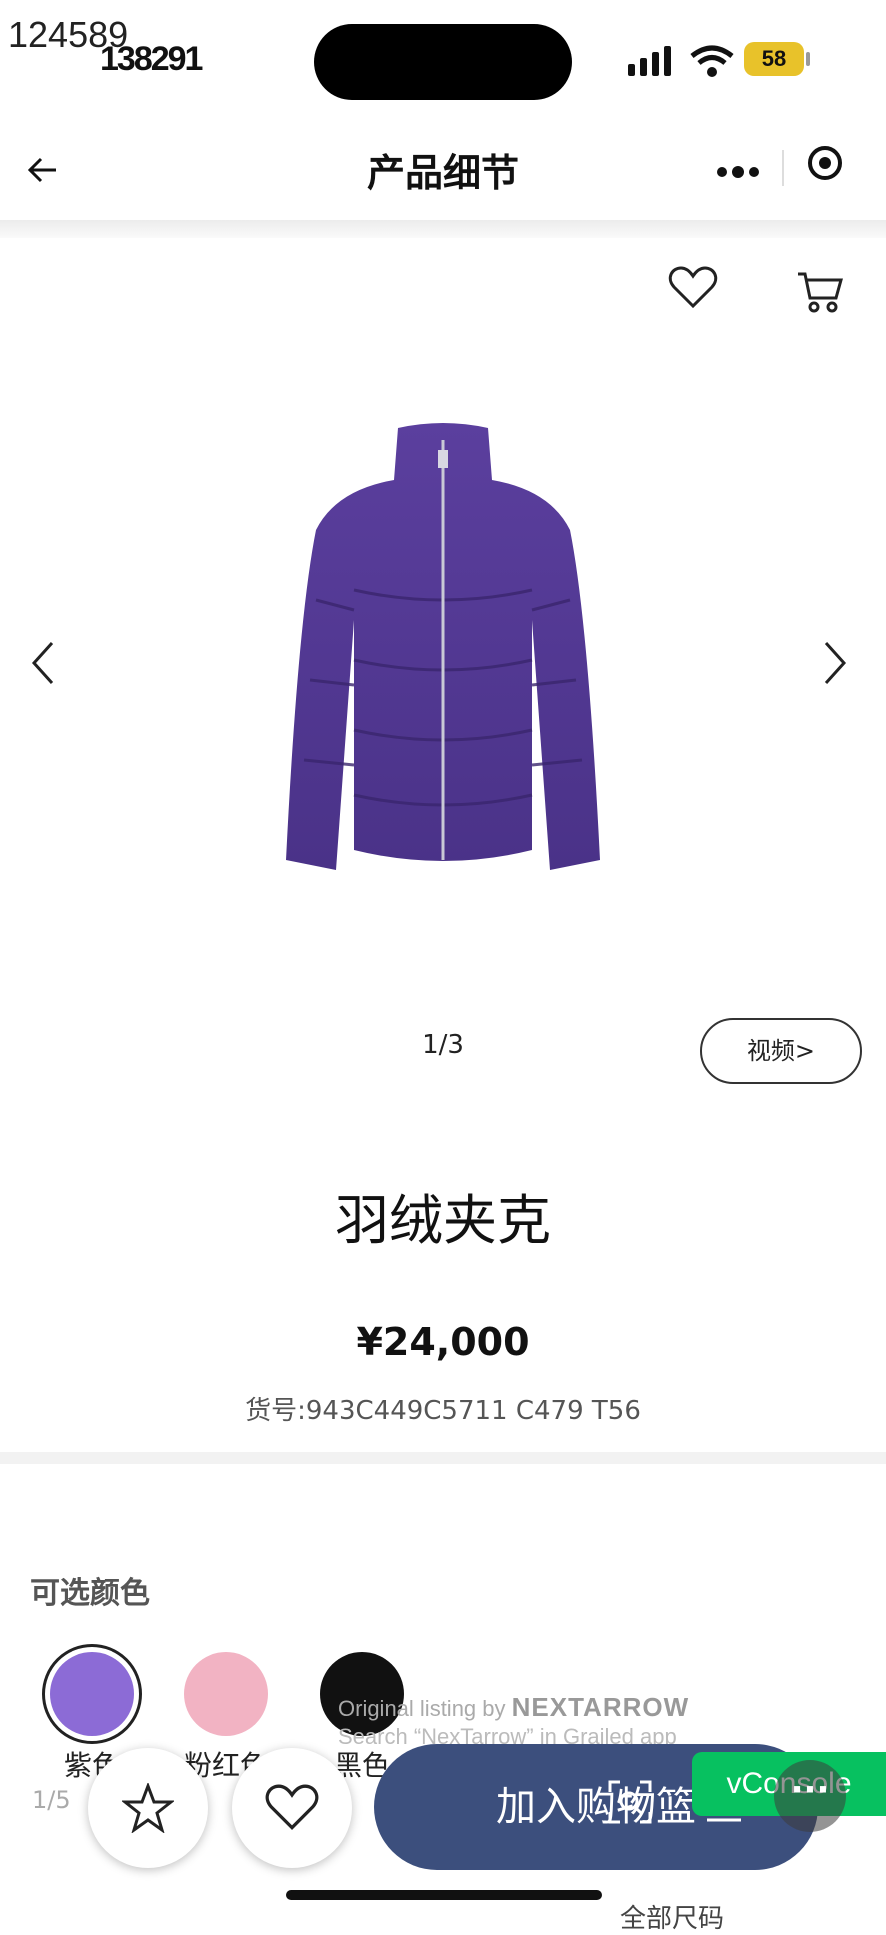 This screenshot has width=886, height=1935. Describe the element at coordinates (443, 1411) in the screenshot. I see `product-sku: 货号:943C449C5711 C479 T56` at that location.